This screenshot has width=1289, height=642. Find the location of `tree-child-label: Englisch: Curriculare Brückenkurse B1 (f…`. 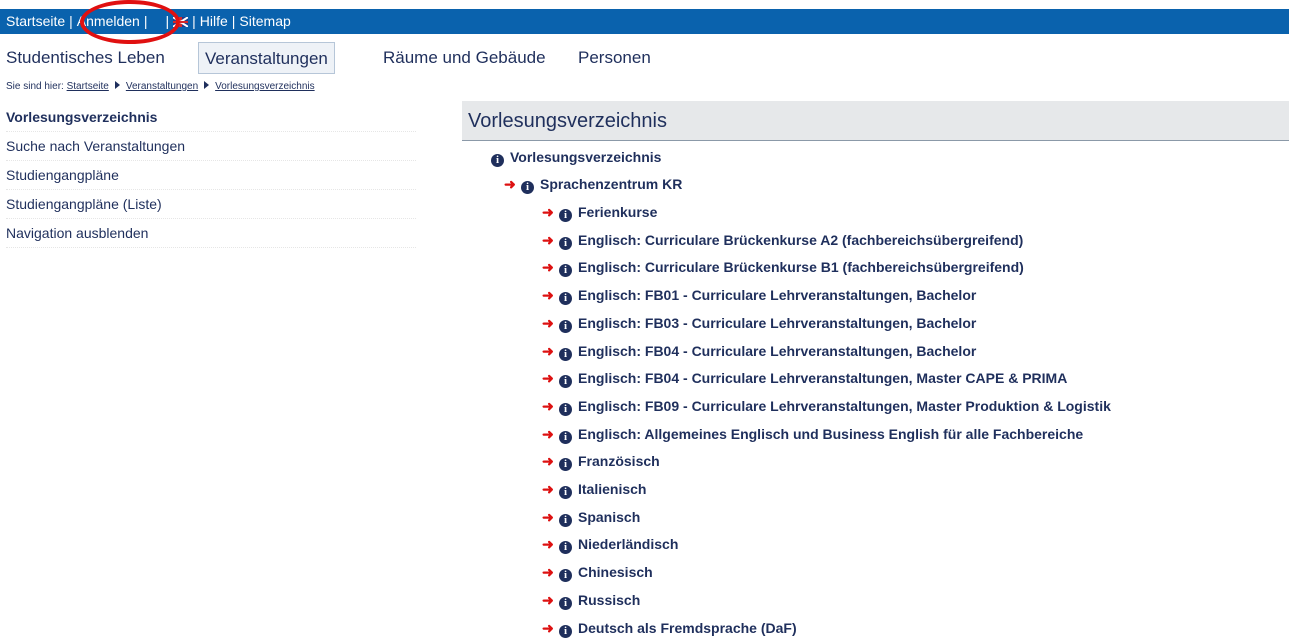

tree-child-label: Englisch: Curriculare Brückenkurse B1 (f… is located at coordinates (801, 267).